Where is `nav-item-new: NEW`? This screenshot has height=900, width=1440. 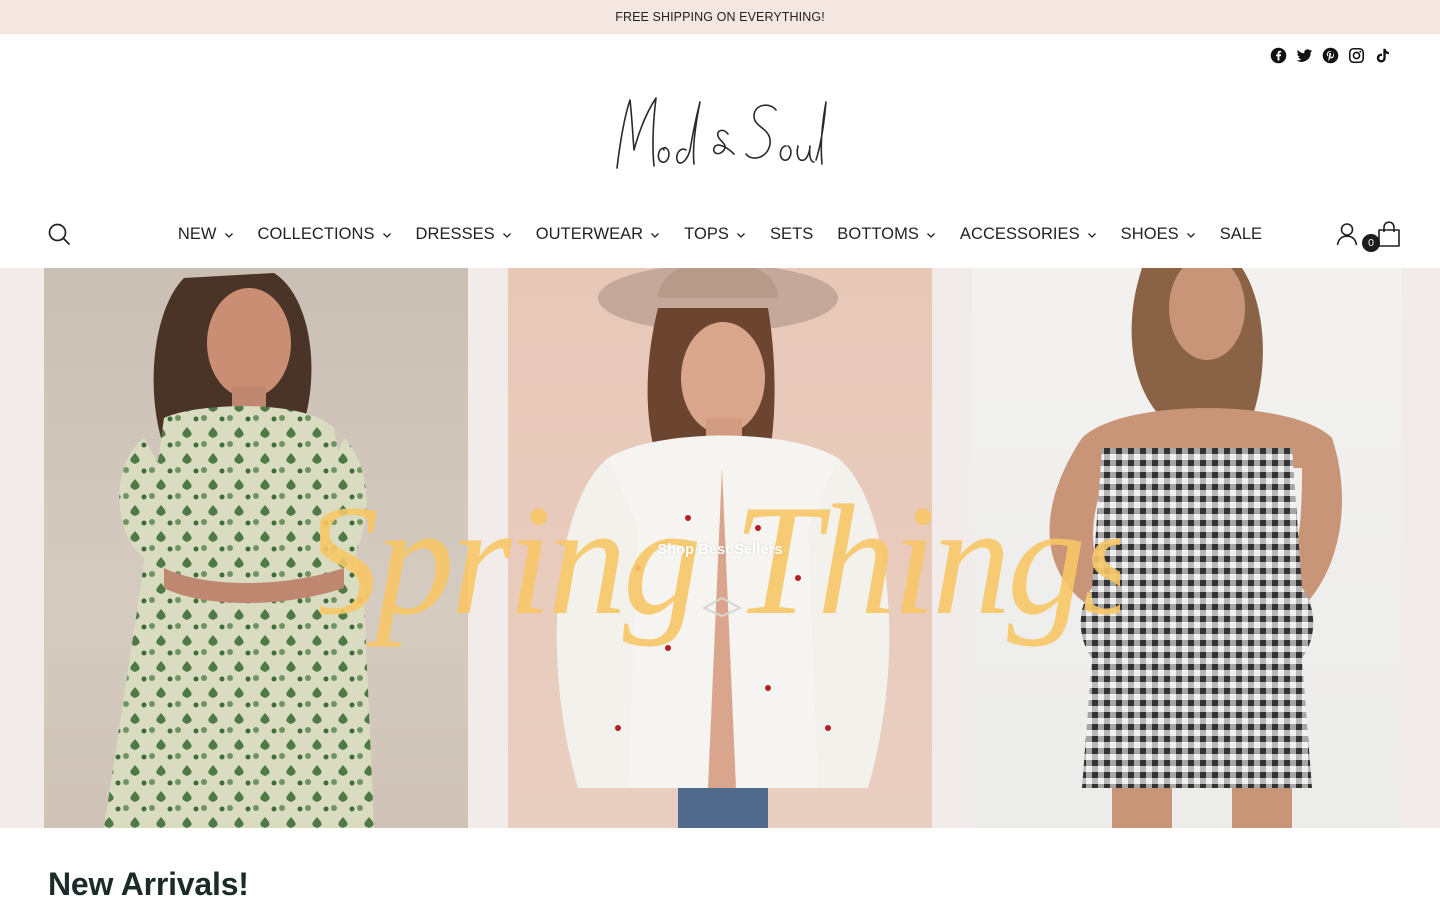
nav-item-new: NEW is located at coordinates (206, 234).